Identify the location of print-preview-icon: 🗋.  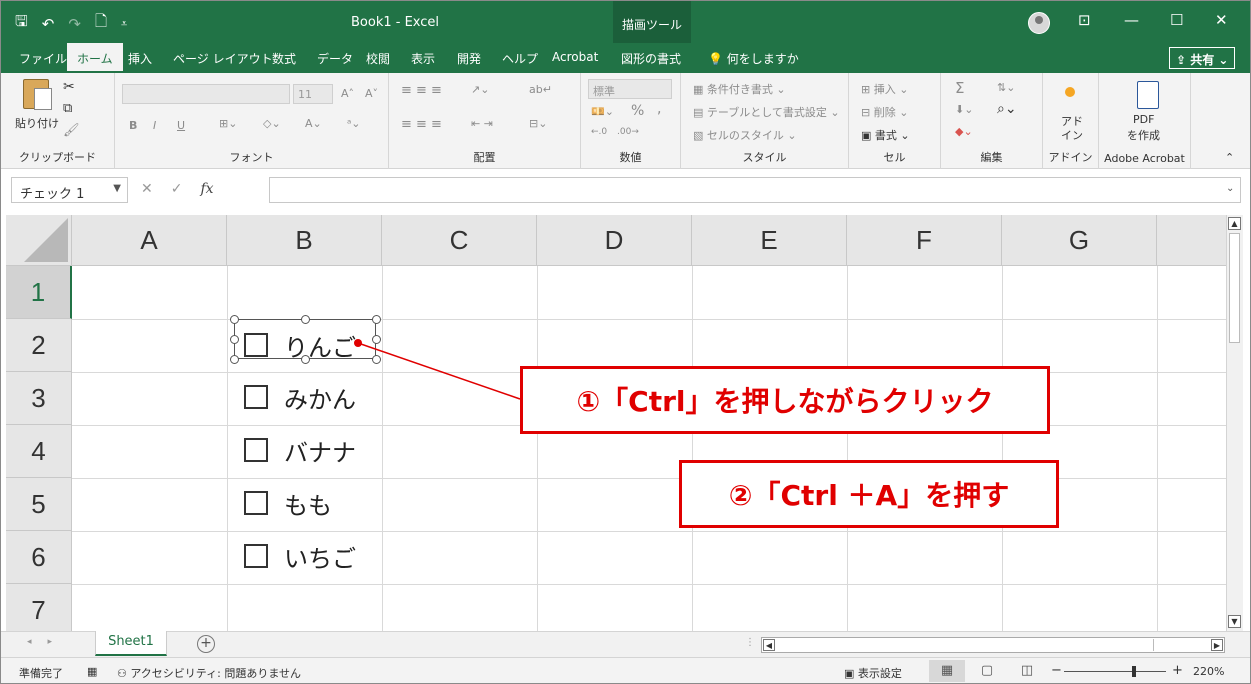
(101, 23).